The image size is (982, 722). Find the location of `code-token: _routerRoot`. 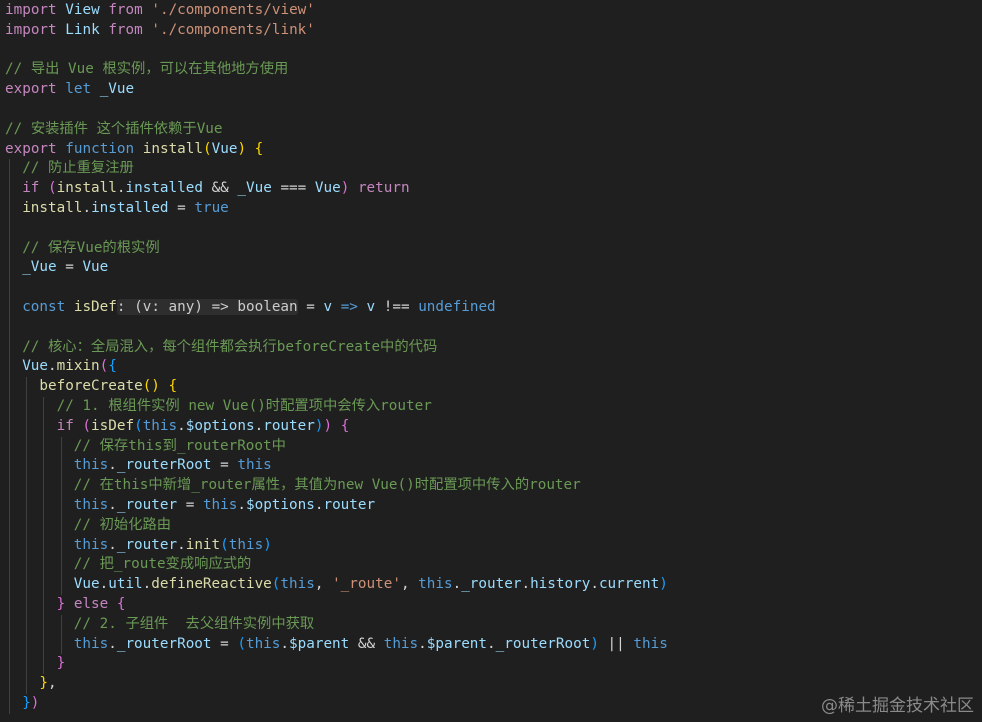

code-token: _routerRoot is located at coordinates (164, 643).